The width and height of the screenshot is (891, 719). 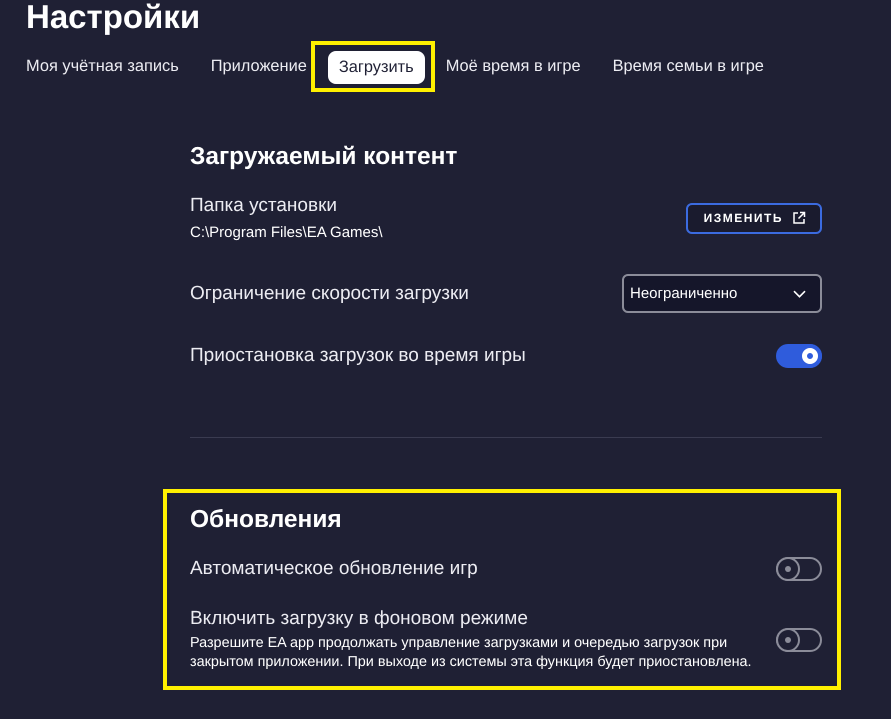 What do you see at coordinates (513, 66) in the screenshot?
I see `tab: Моё время в игре` at bounding box center [513, 66].